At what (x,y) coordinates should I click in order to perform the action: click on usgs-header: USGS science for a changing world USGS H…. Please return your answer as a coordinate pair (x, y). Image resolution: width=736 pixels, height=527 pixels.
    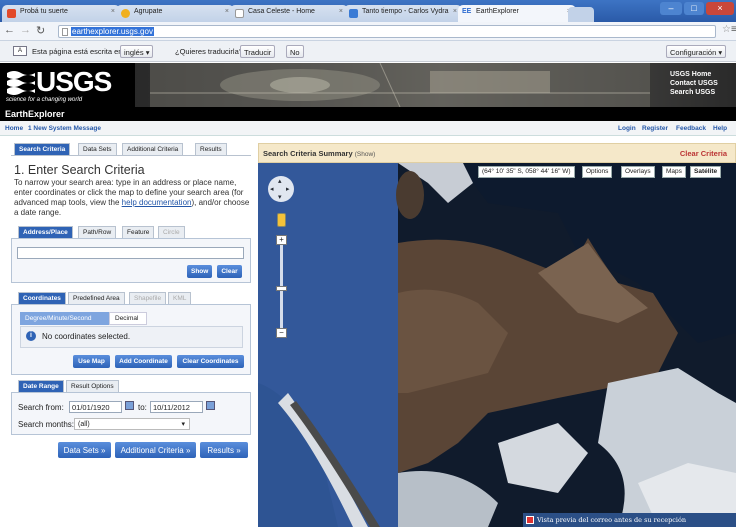
    Looking at the image, I should click on (368, 85).